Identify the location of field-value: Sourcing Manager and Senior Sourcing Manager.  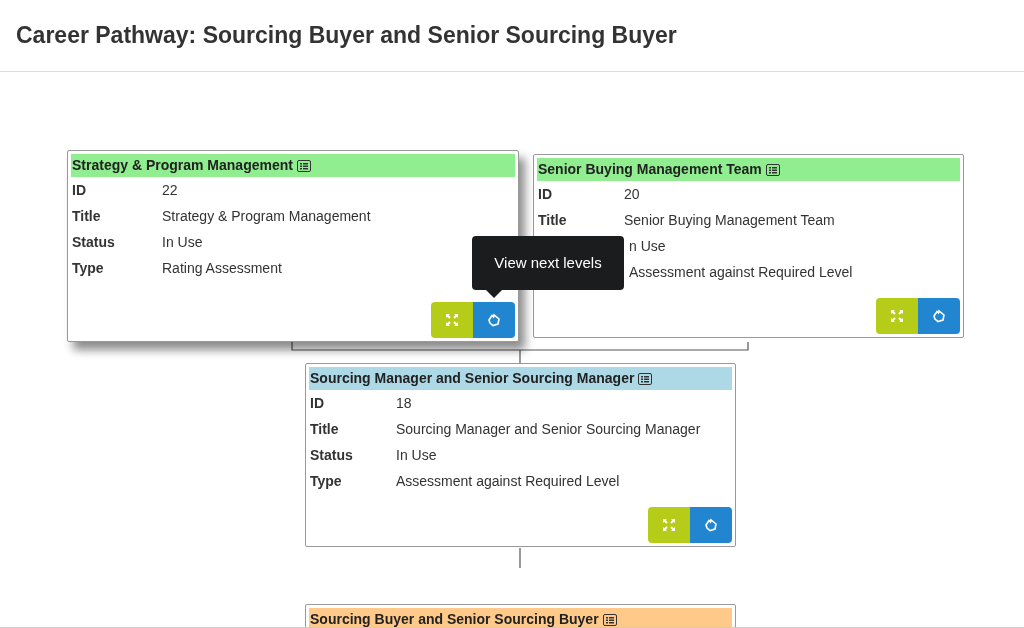
(548, 429).